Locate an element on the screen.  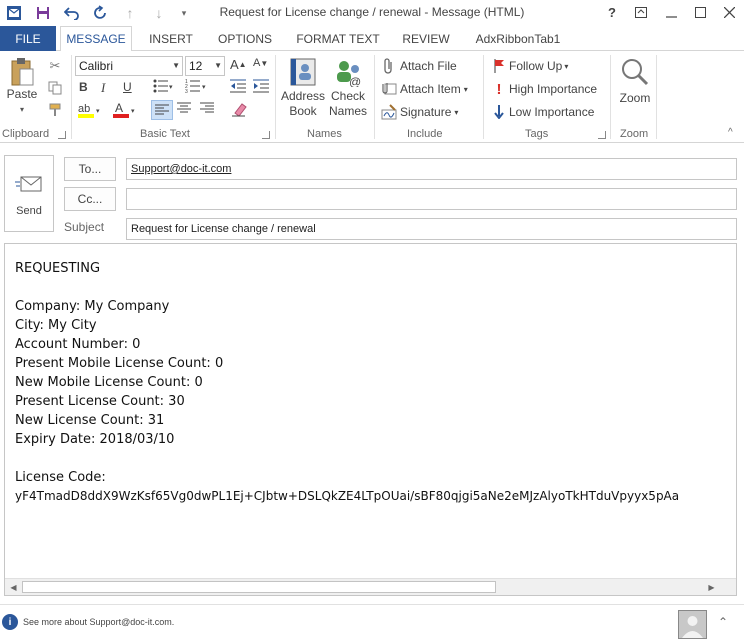
tab-insert: INSERT is located at coordinates (171, 38).